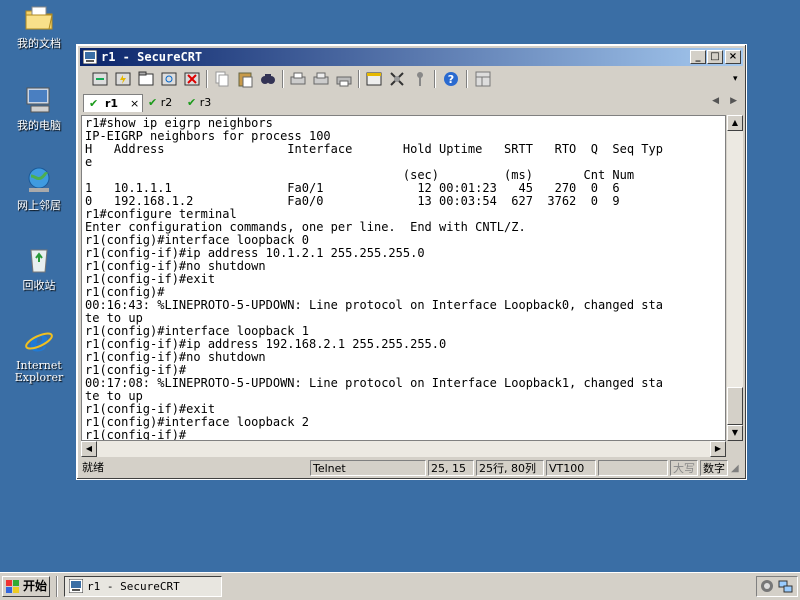 Image resolution: width=800 pixels, height=600 pixels. Describe the element at coordinates (114, 318) in the screenshot. I see `terminal-line: te to up` at that location.